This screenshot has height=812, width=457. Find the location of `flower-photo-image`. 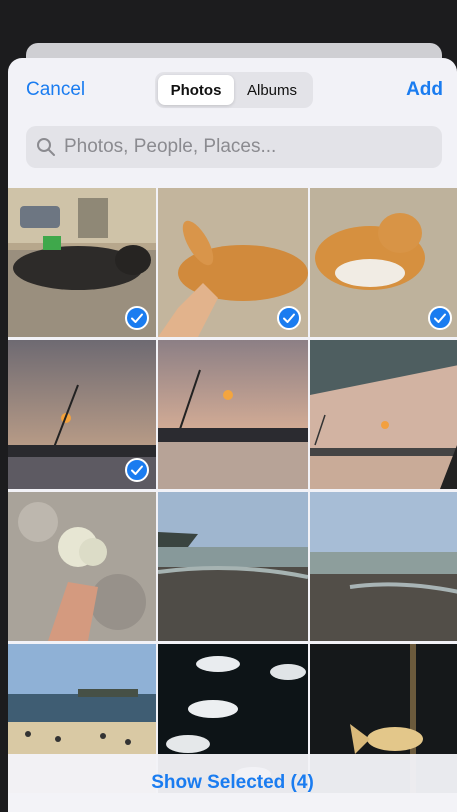

flower-photo-image is located at coordinates (82, 566).